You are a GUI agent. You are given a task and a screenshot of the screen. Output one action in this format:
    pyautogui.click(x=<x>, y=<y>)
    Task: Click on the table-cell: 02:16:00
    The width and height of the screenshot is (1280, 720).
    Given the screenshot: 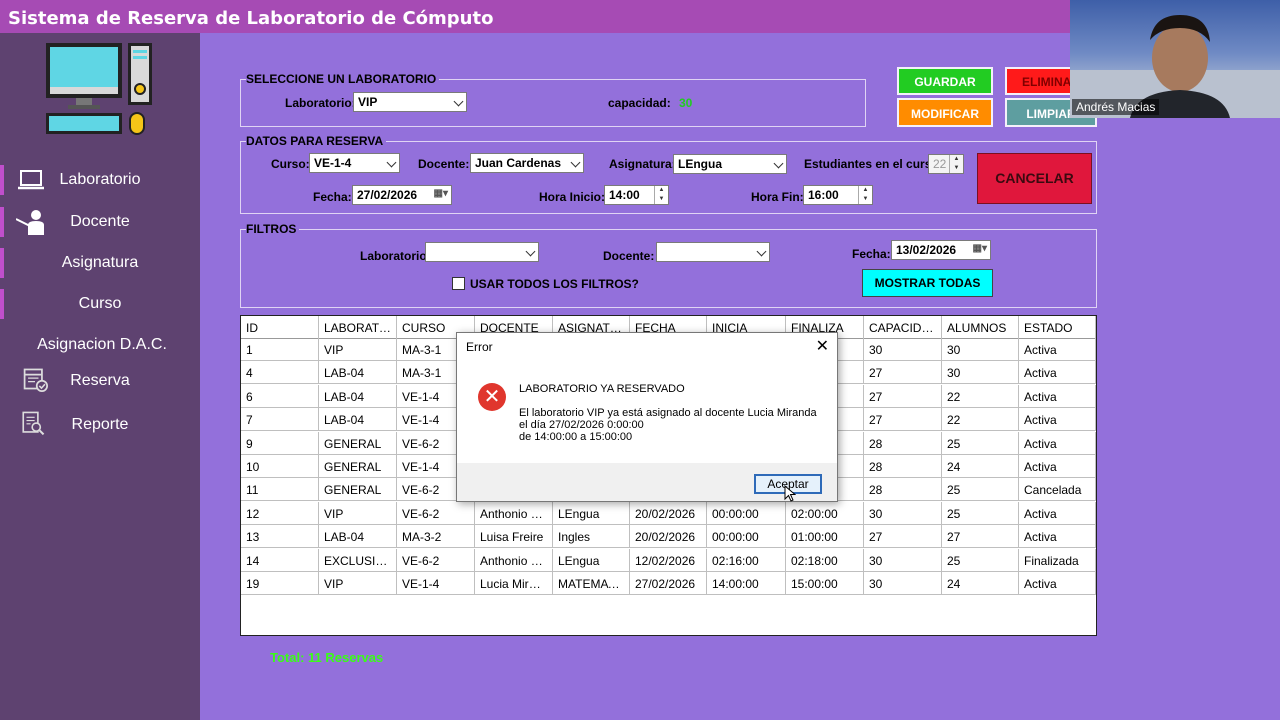 What is the action you would take?
    pyautogui.click(x=746, y=560)
    